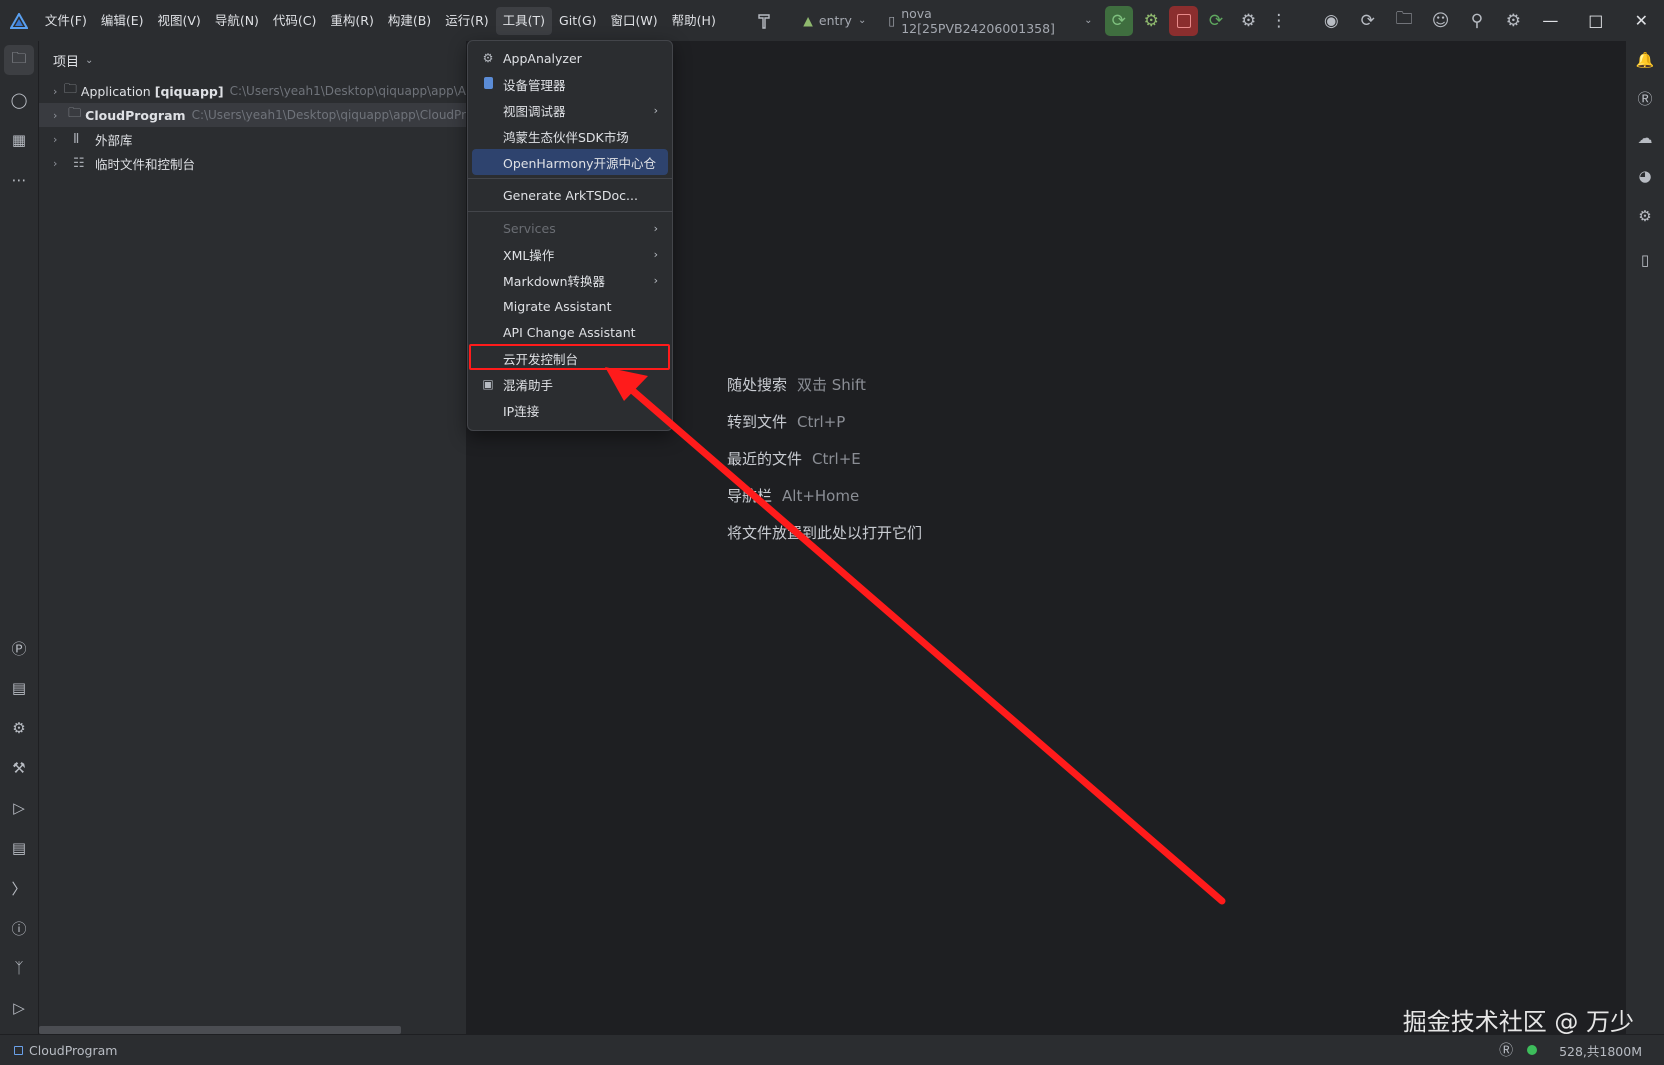 This screenshot has width=1664, height=1065. What do you see at coordinates (542, 58) in the screenshot?
I see `tools-menu-item-label: AppAnalyzer` at bounding box center [542, 58].